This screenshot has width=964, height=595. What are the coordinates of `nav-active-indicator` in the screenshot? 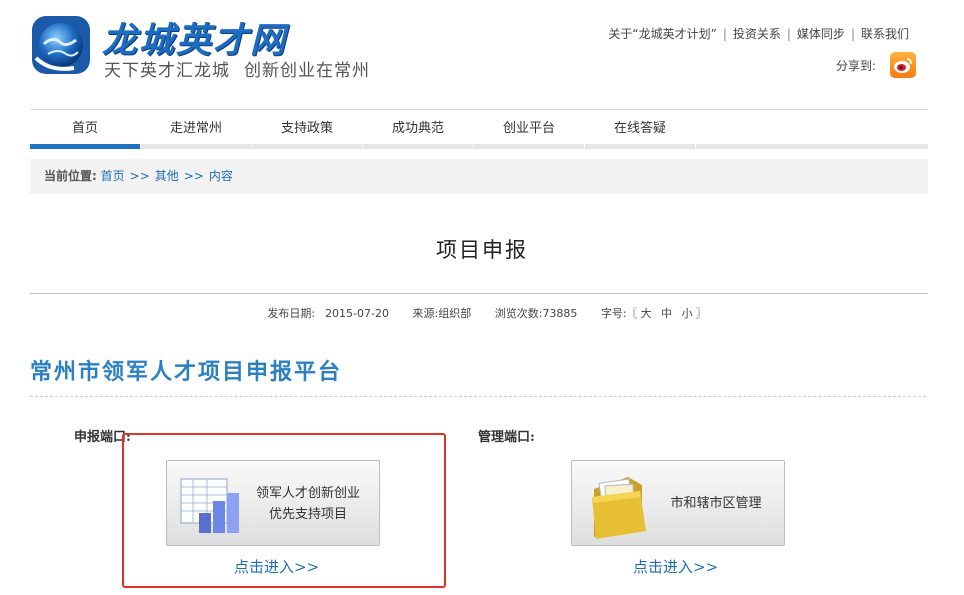 It's located at (85, 146).